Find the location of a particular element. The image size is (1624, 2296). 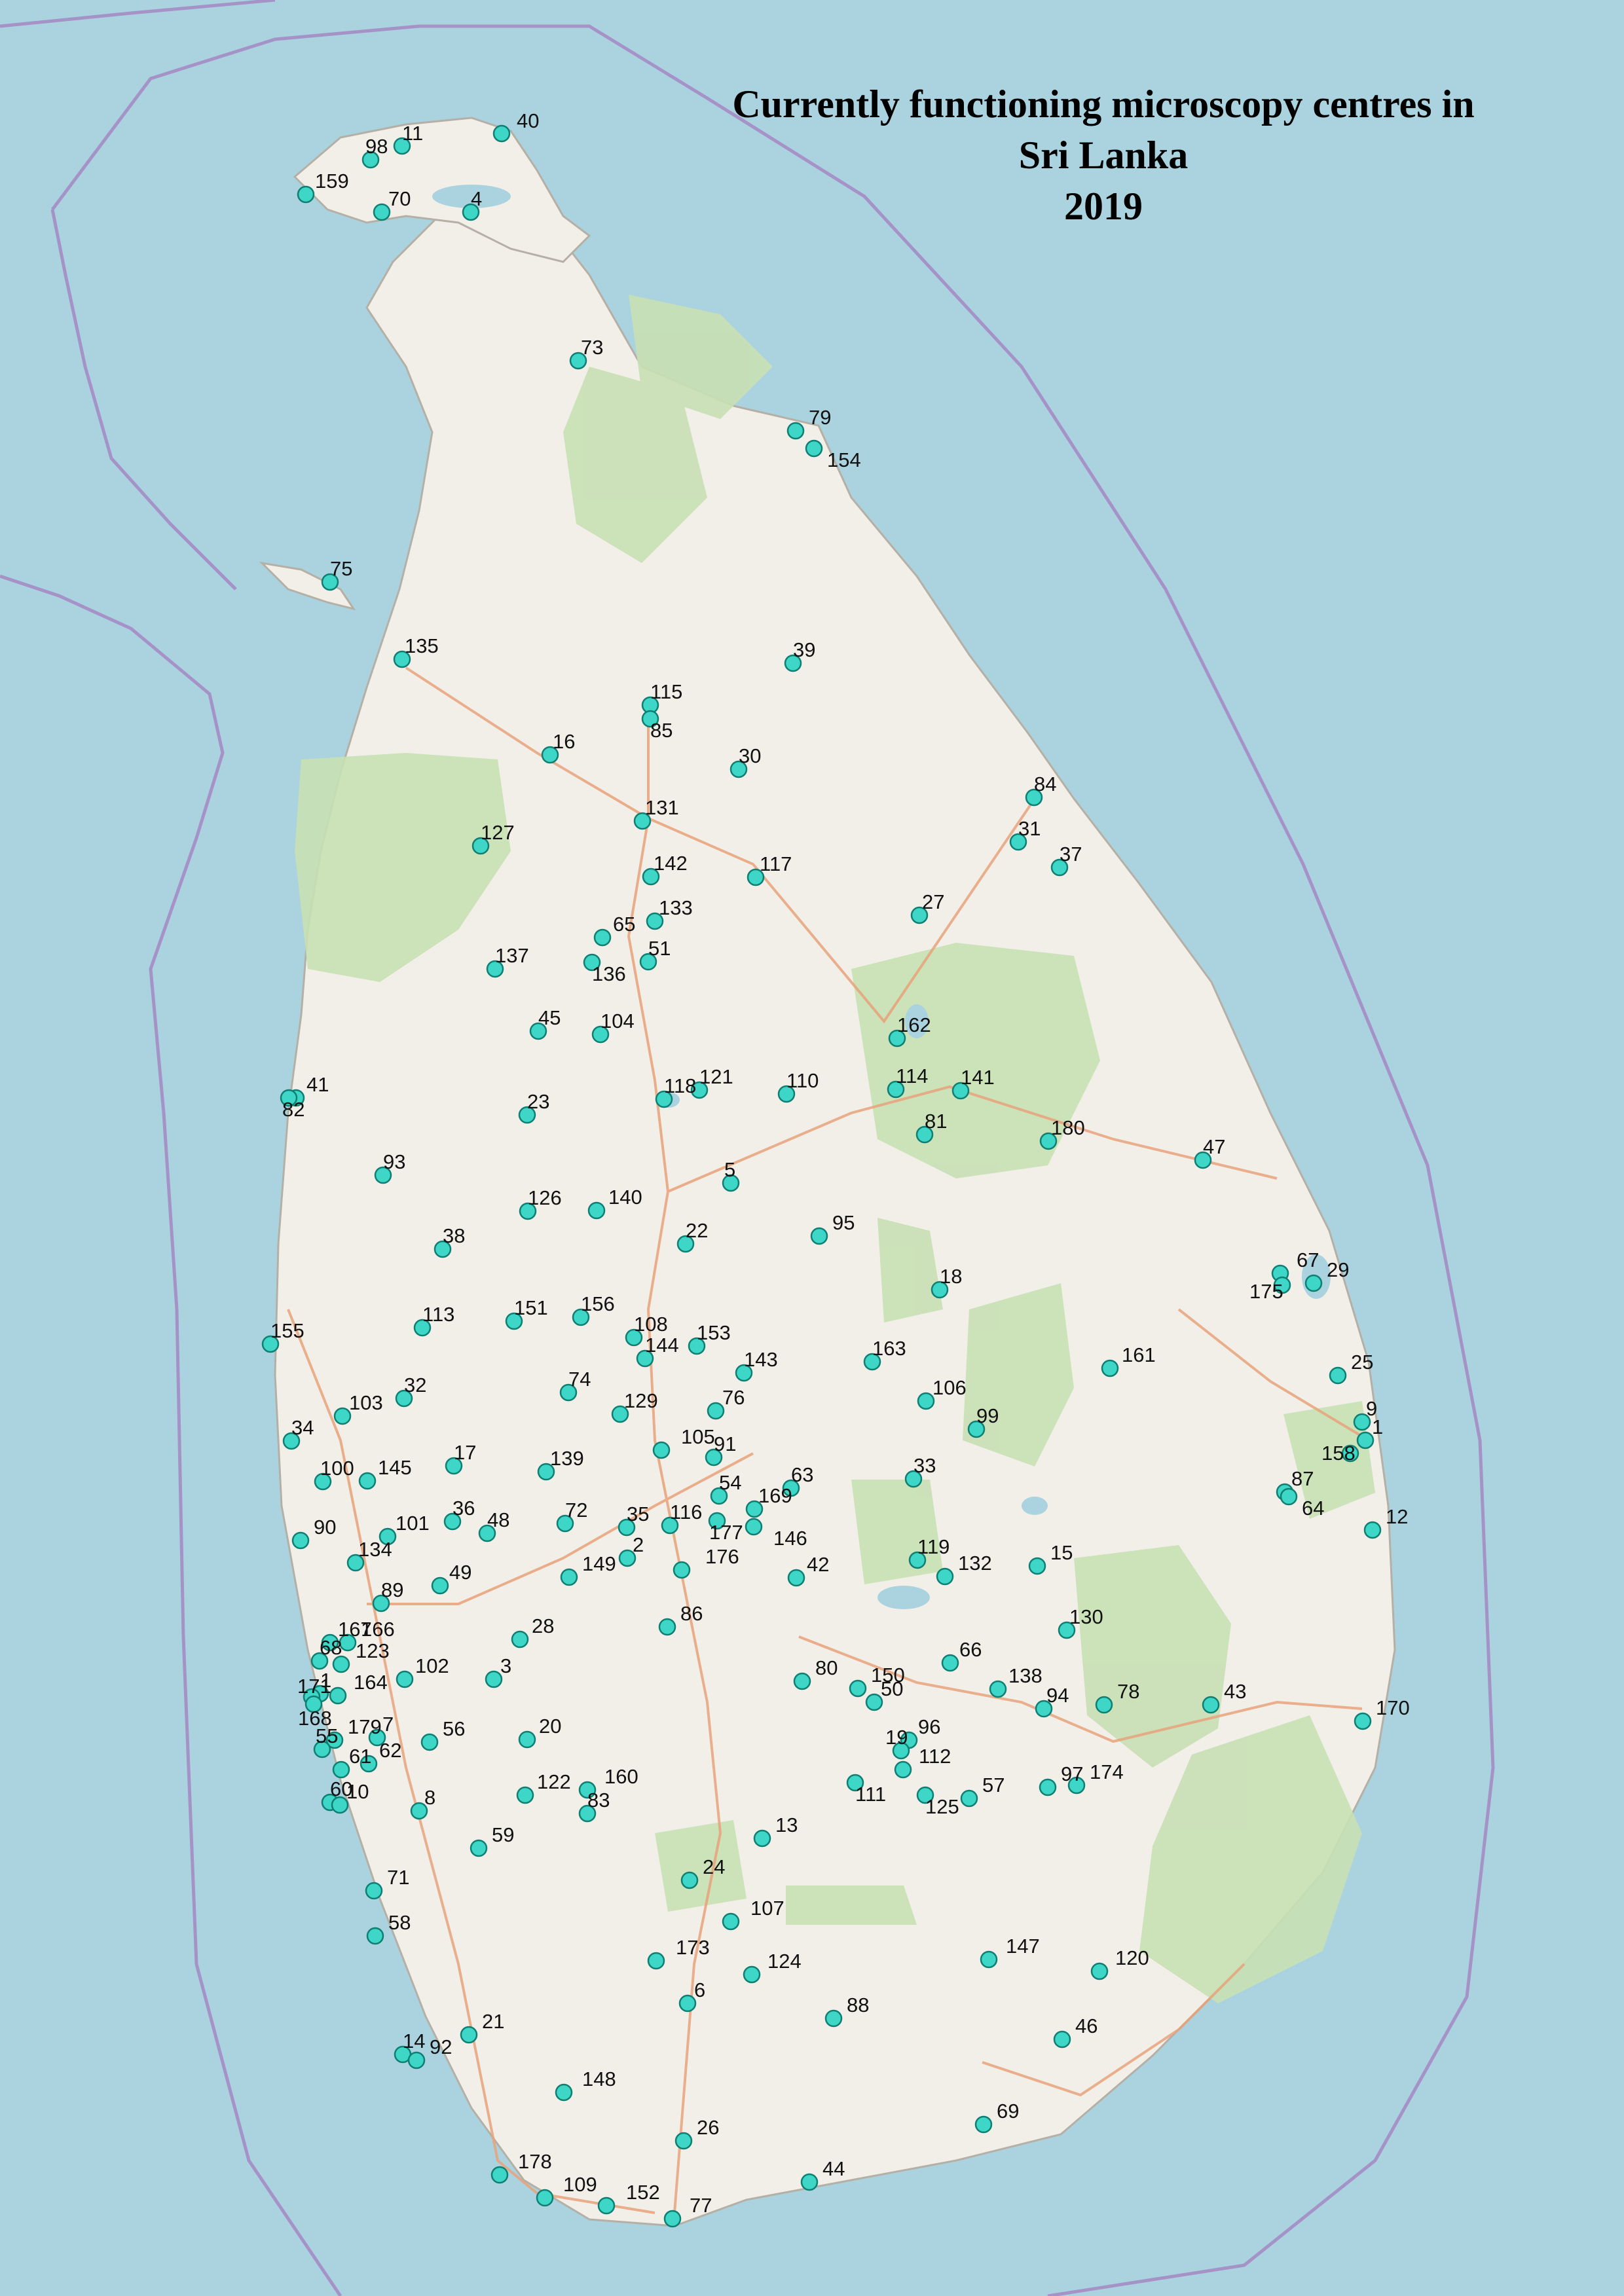

centre-label: 134 is located at coordinates (375, 1549).